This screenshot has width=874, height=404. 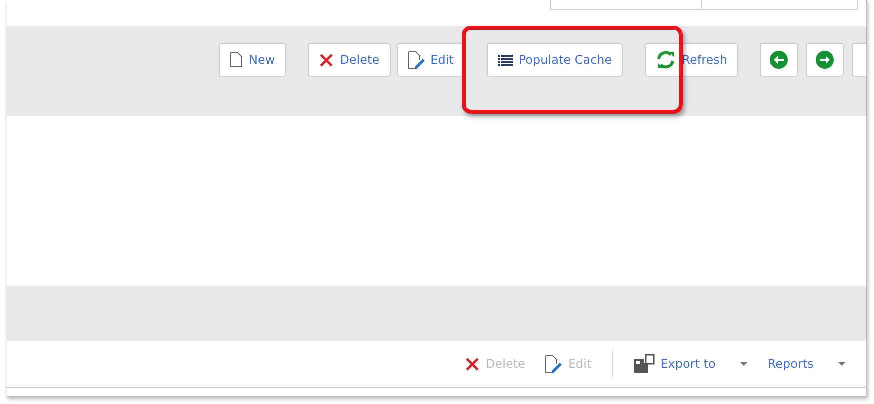 I want to click on list-icon, so click(x=505, y=60).